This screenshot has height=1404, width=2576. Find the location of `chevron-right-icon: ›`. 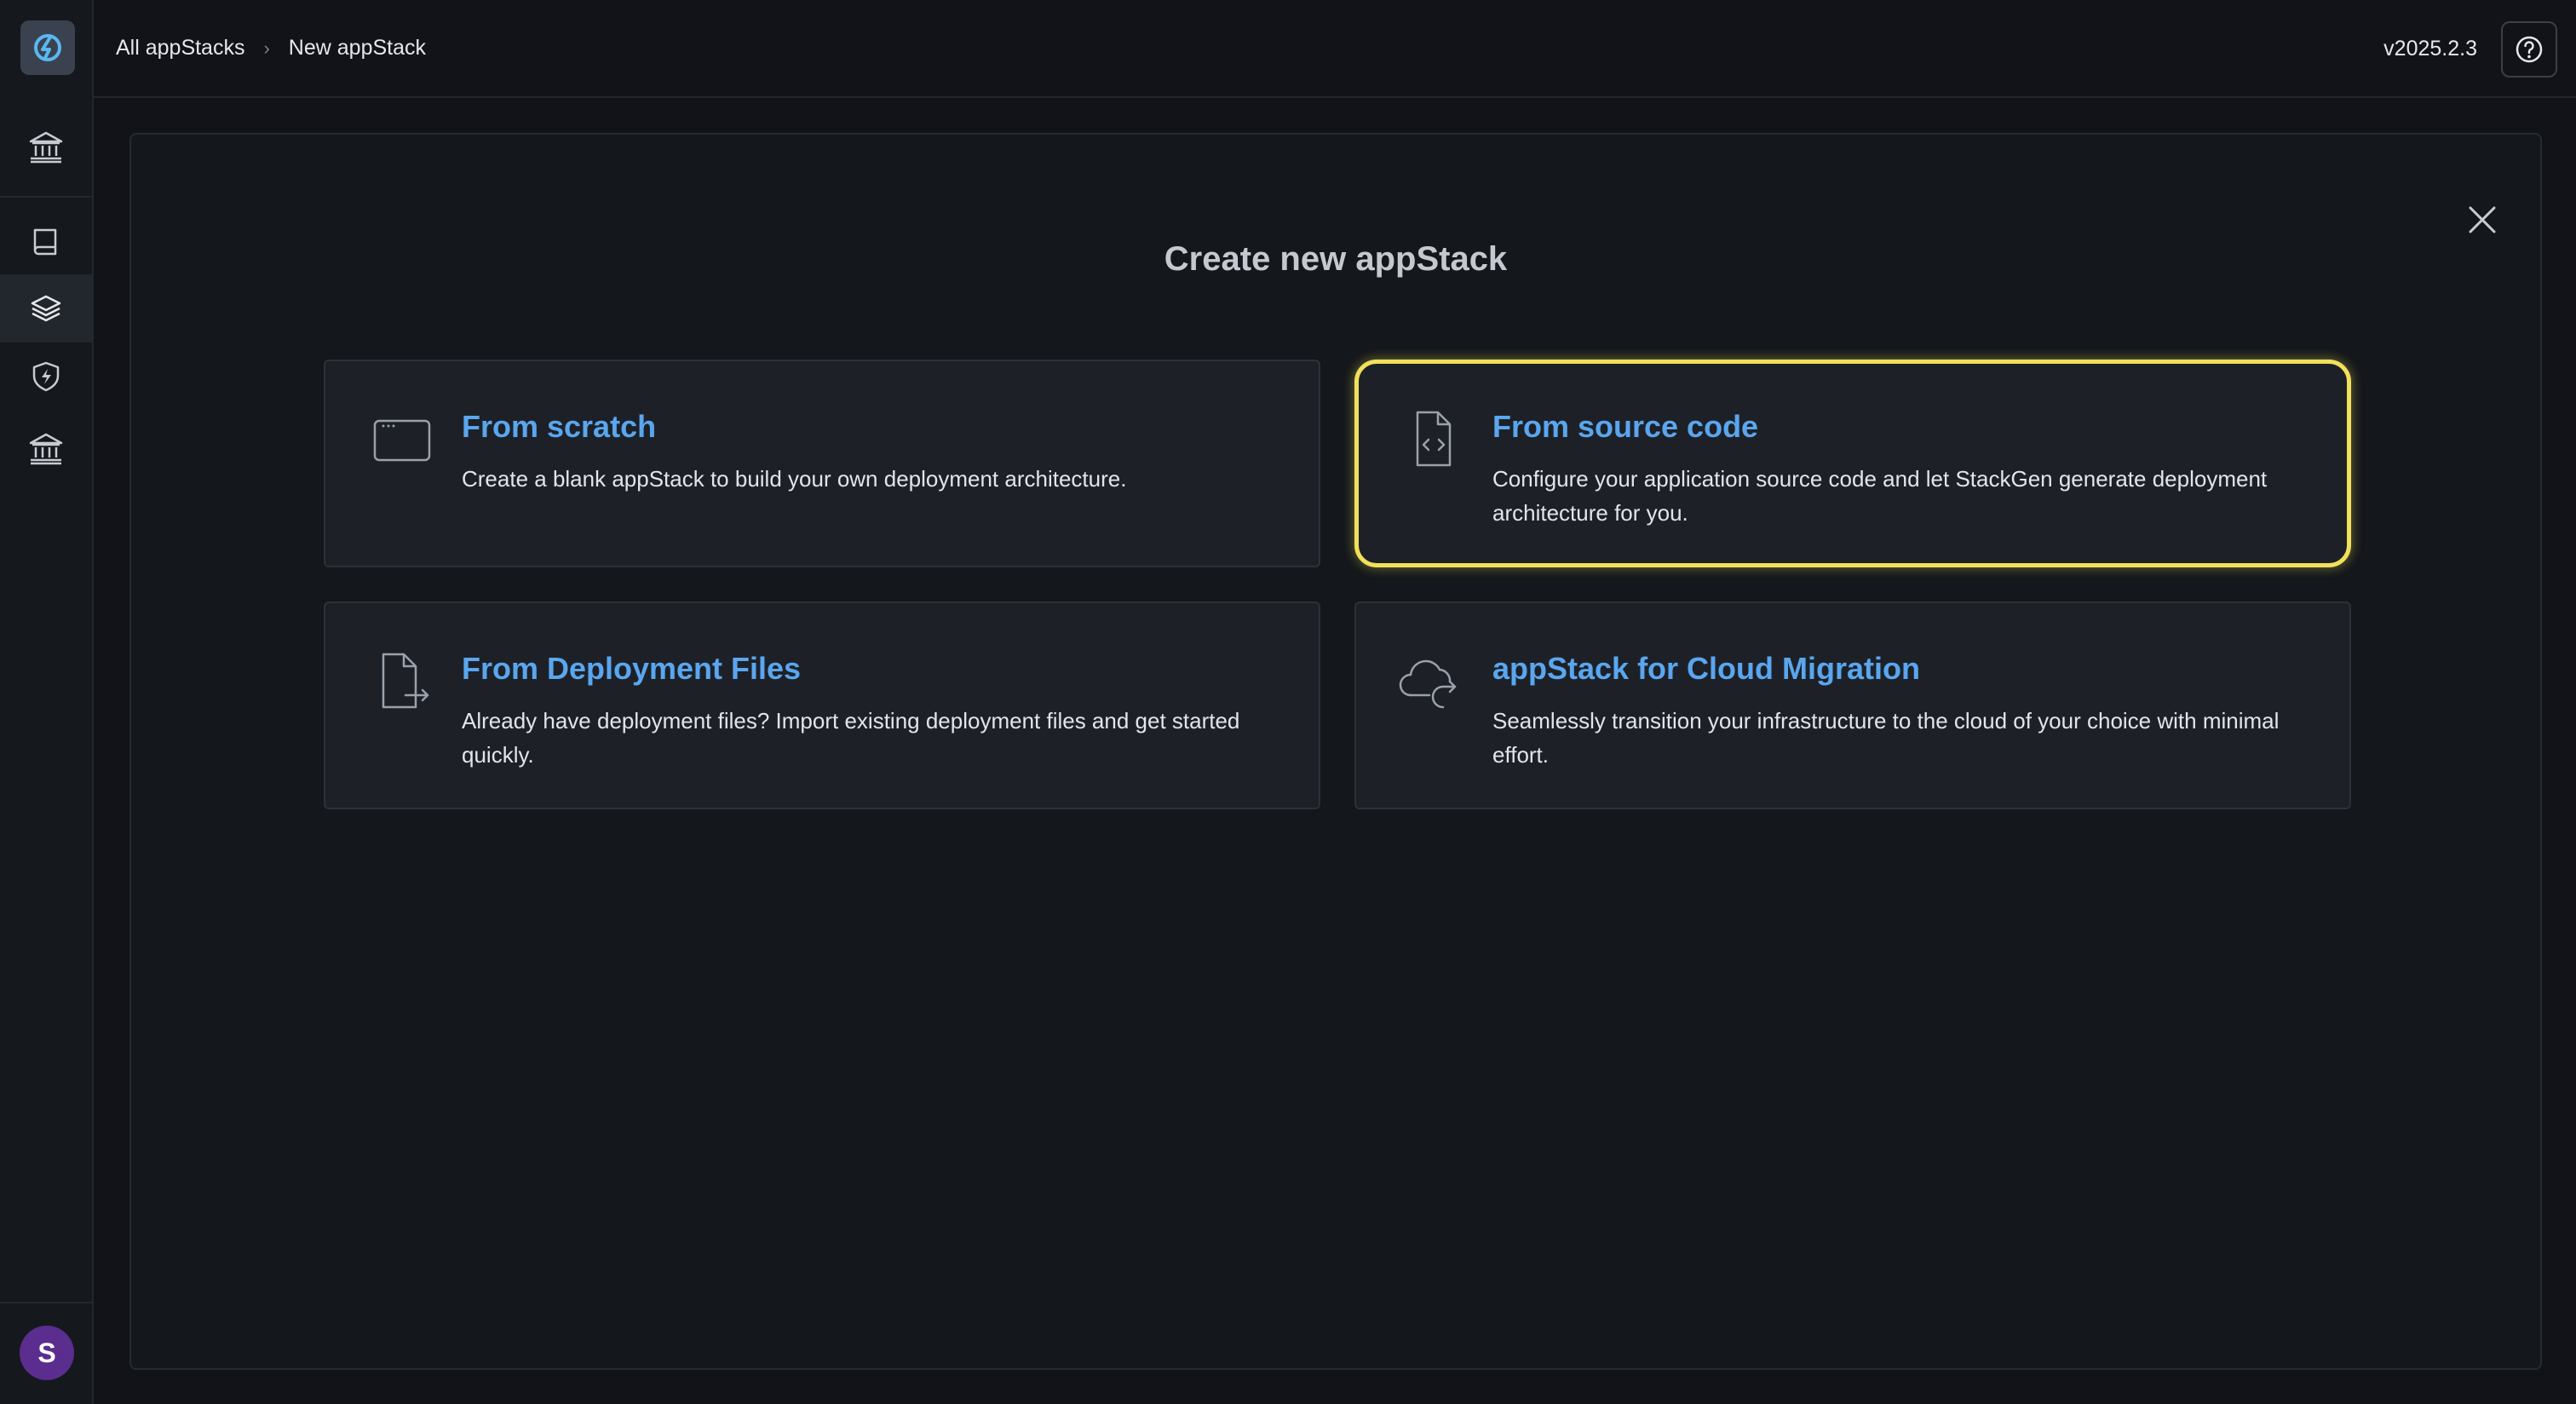

chevron-right-icon: › is located at coordinates (267, 48).